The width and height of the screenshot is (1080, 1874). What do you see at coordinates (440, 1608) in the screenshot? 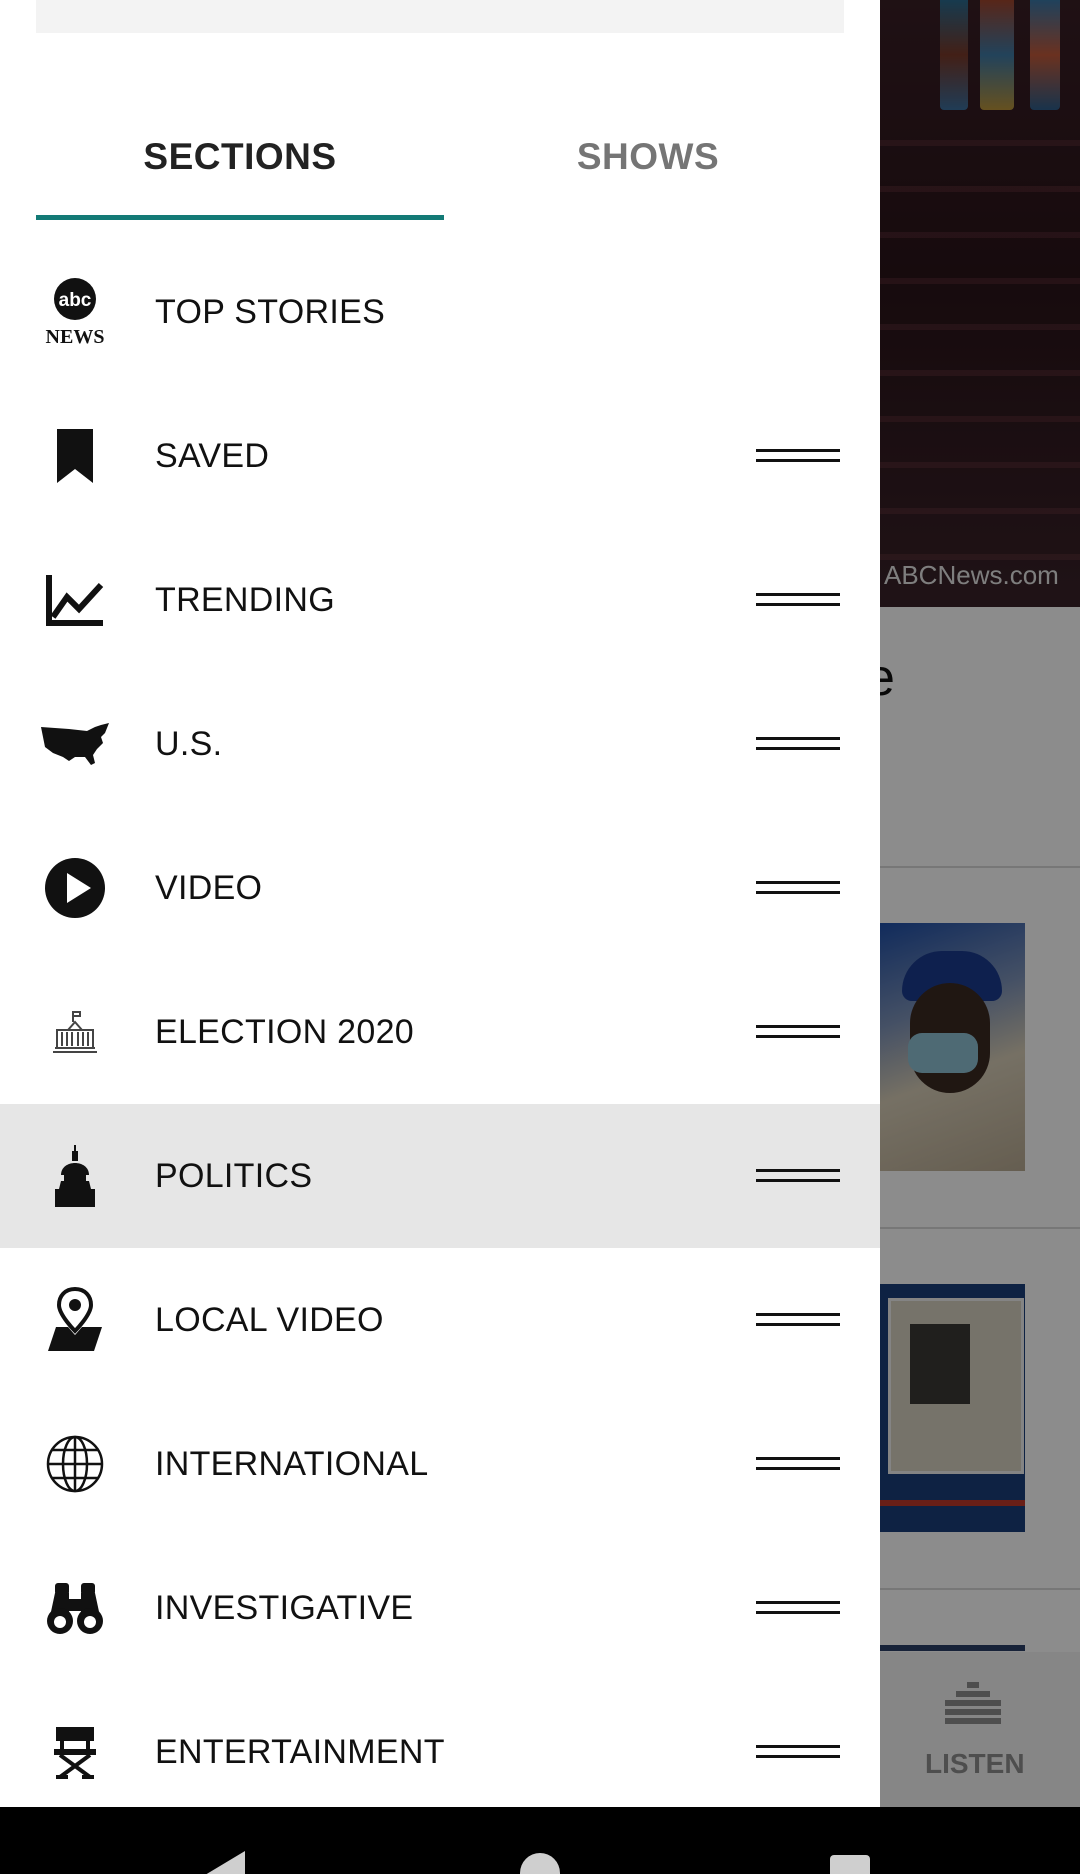
I see `section-item-investigative: INVESTIGATIVE` at bounding box center [440, 1608].